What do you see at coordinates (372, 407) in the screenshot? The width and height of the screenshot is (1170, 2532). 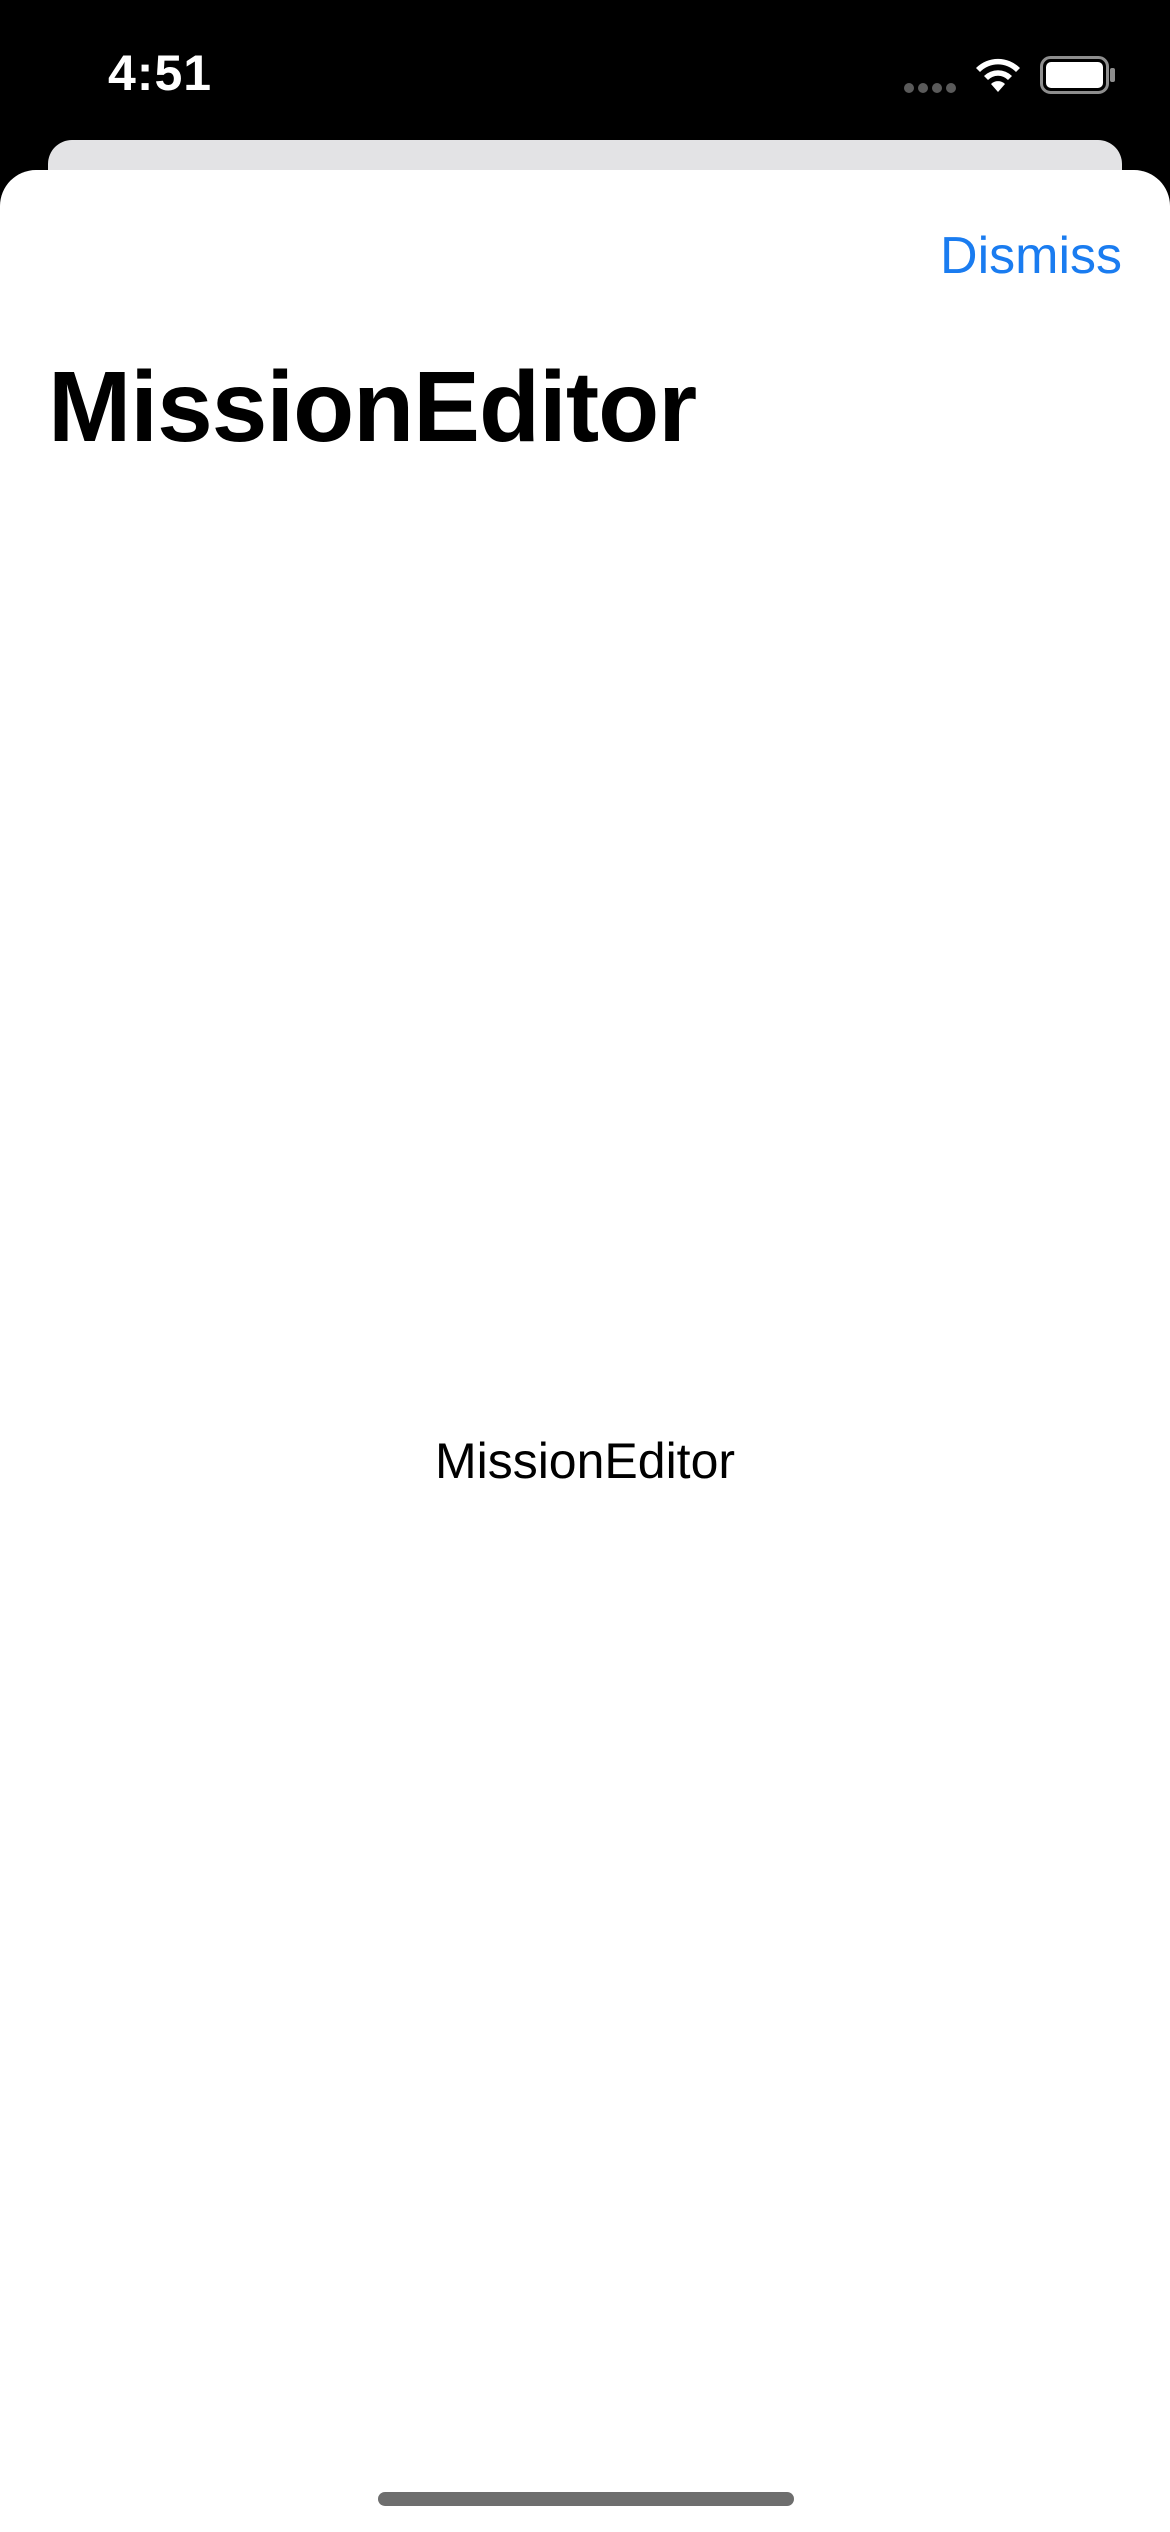 I see `page-title: MissionEditor` at bounding box center [372, 407].